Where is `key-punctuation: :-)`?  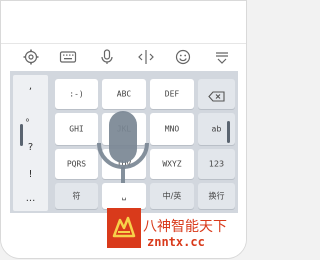
key-punctuation: :-) is located at coordinates (76, 94).